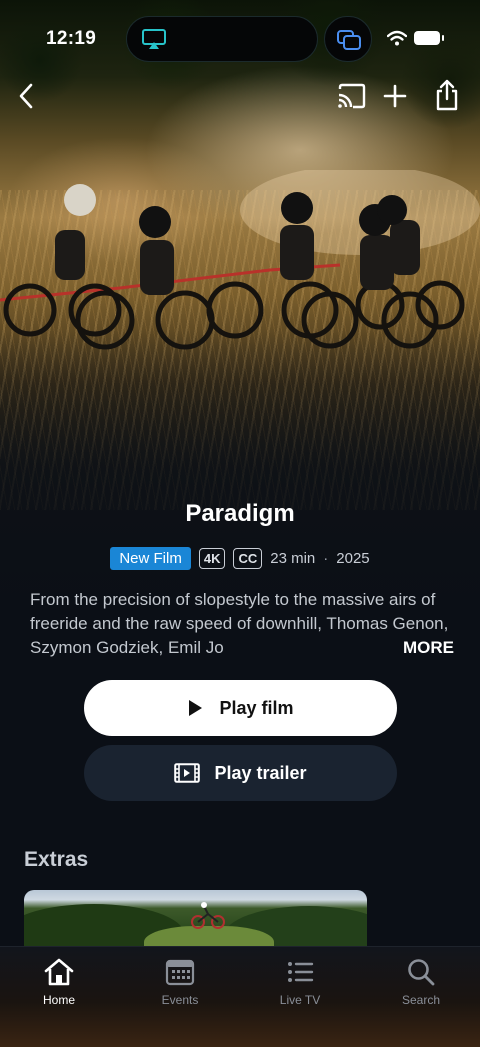 This screenshot has height=1047, width=480. What do you see at coordinates (300, 1000) in the screenshot?
I see `tab-live-tv-label: Live TV` at bounding box center [300, 1000].